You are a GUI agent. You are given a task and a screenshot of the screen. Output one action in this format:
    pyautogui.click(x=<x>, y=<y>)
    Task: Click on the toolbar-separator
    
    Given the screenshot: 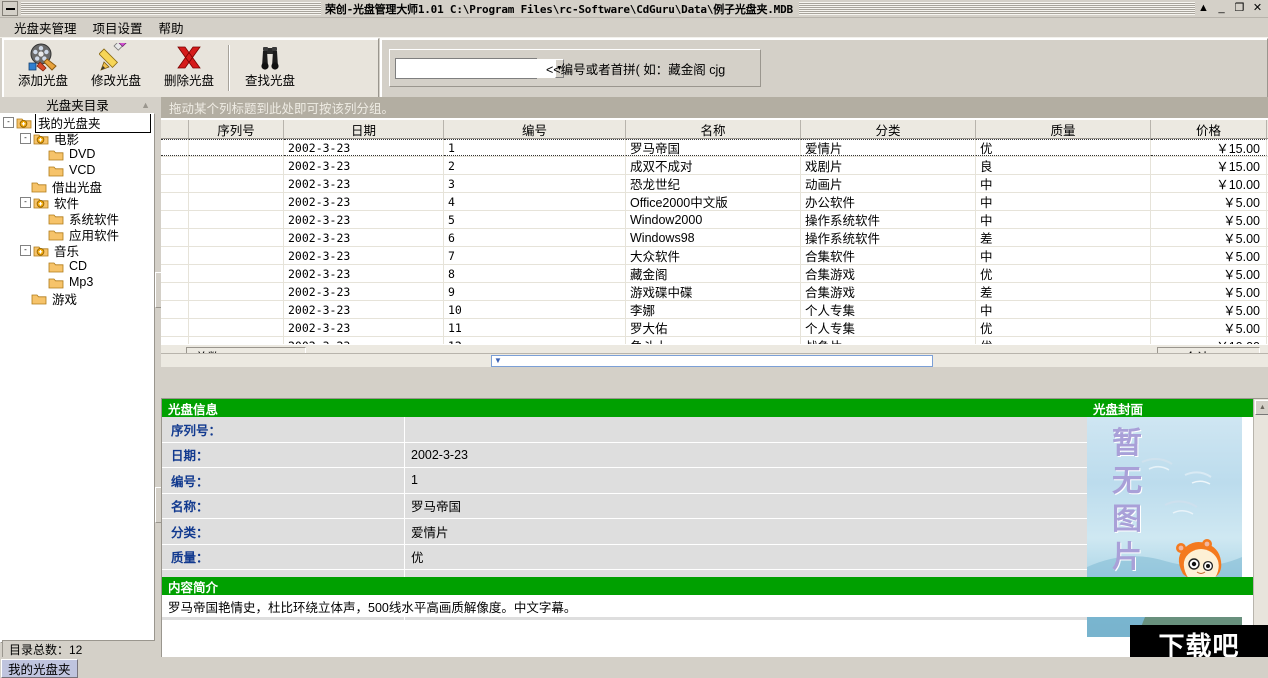 What is the action you would take?
    pyautogui.click(x=229, y=68)
    